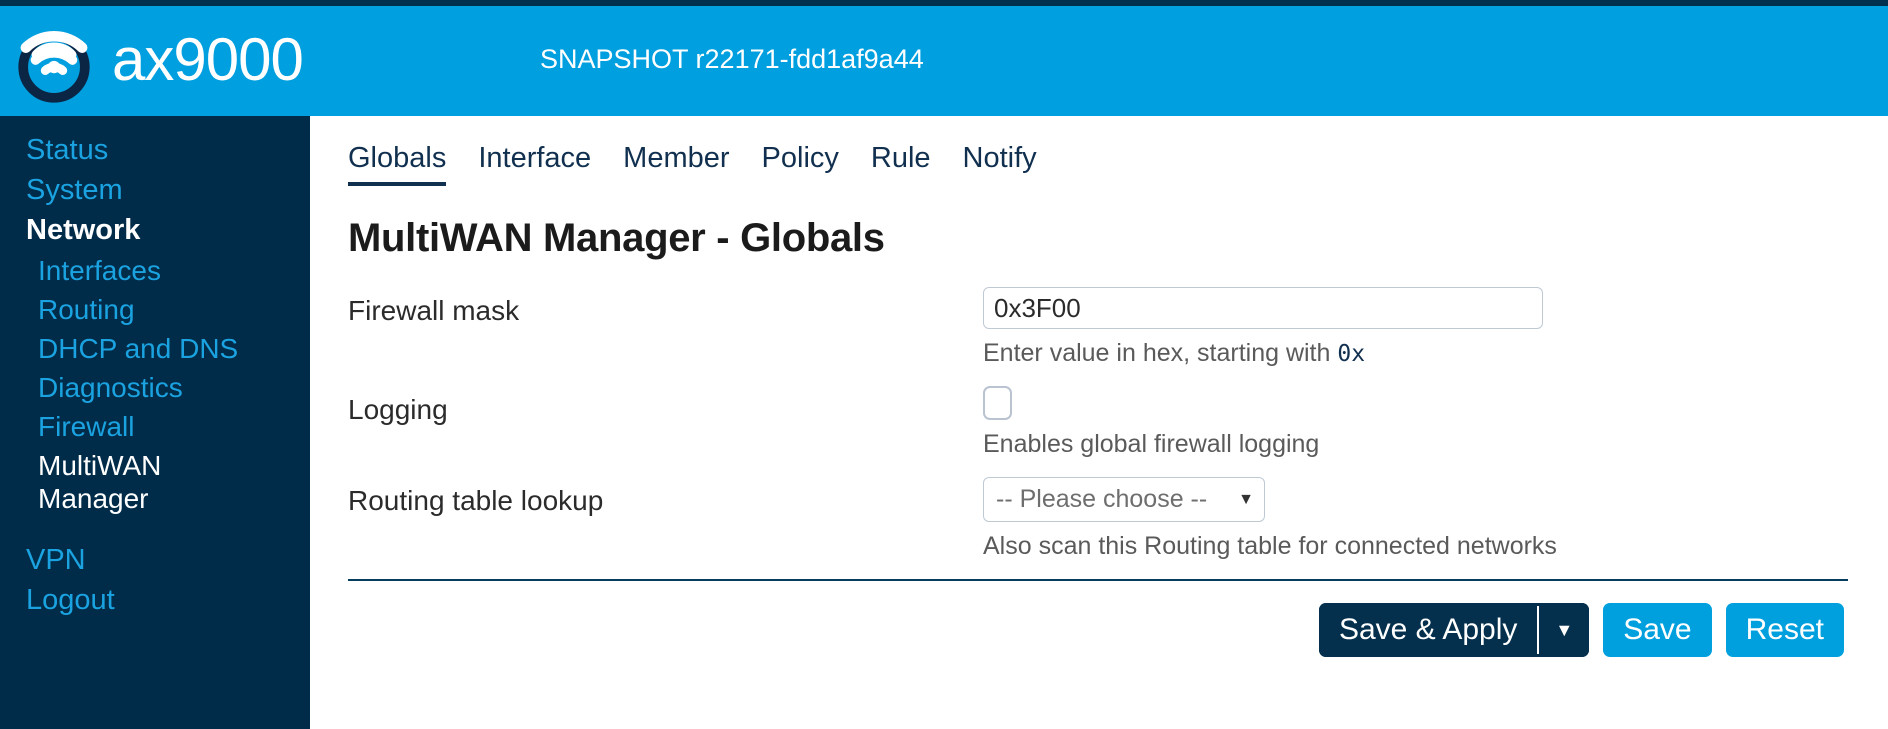  Describe the element at coordinates (1420, 422) in the screenshot. I see `logging-field: Enables global firewall logging` at that location.